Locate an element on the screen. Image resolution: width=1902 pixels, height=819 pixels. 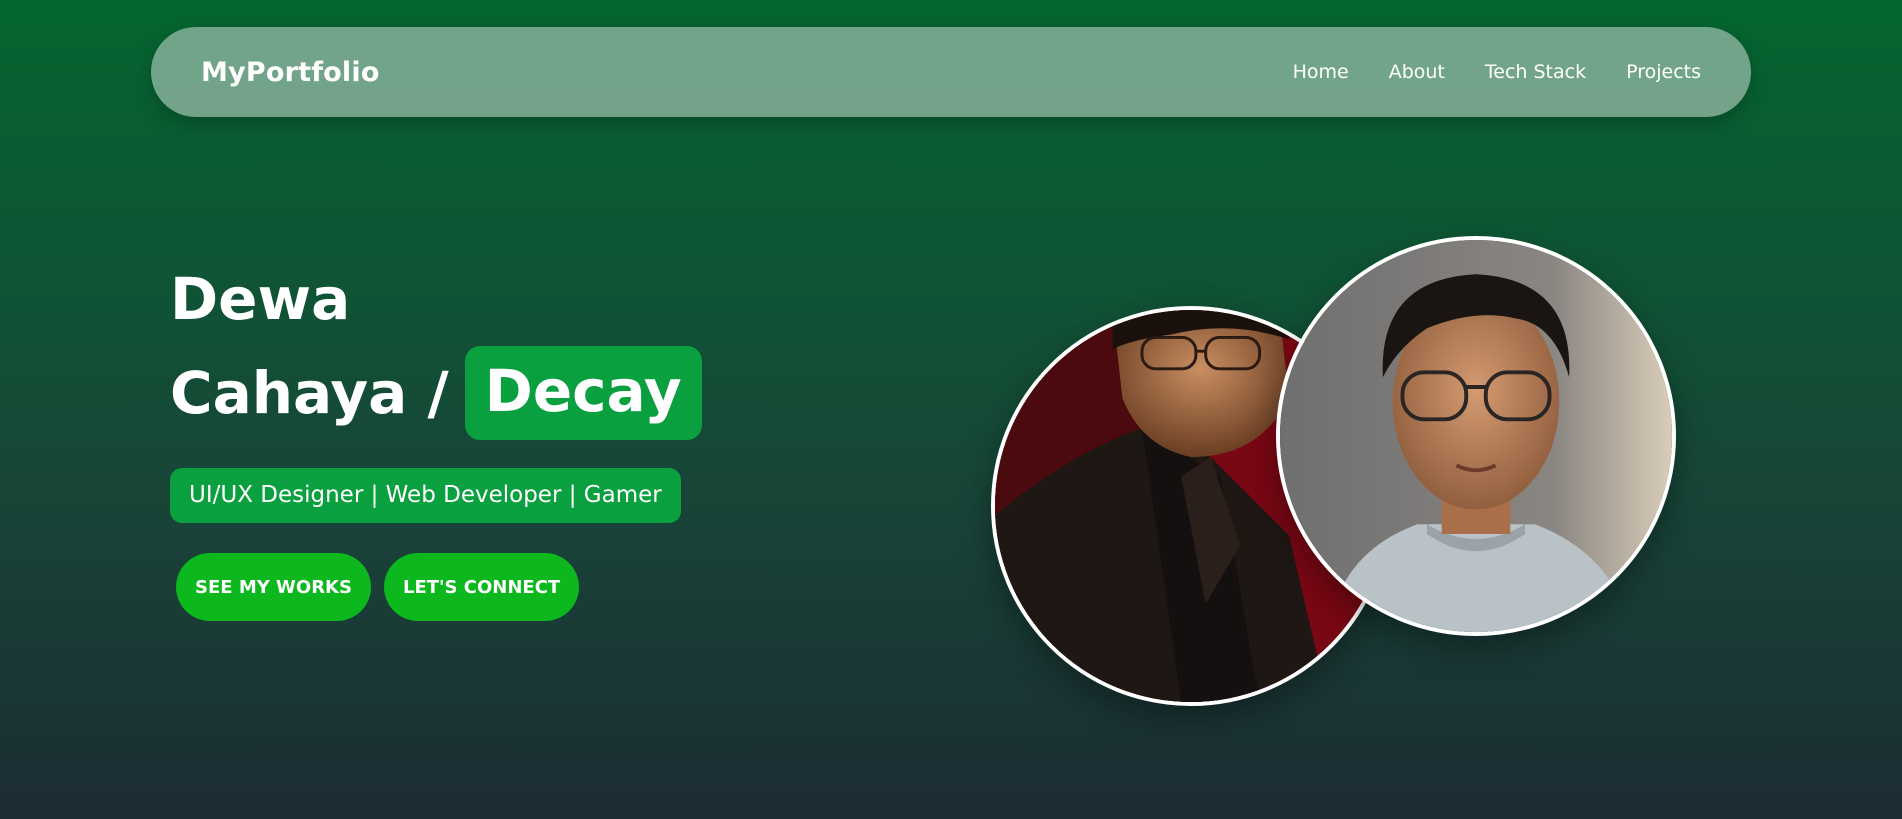
nav-link-about: About is located at coordinates (1417, 72).